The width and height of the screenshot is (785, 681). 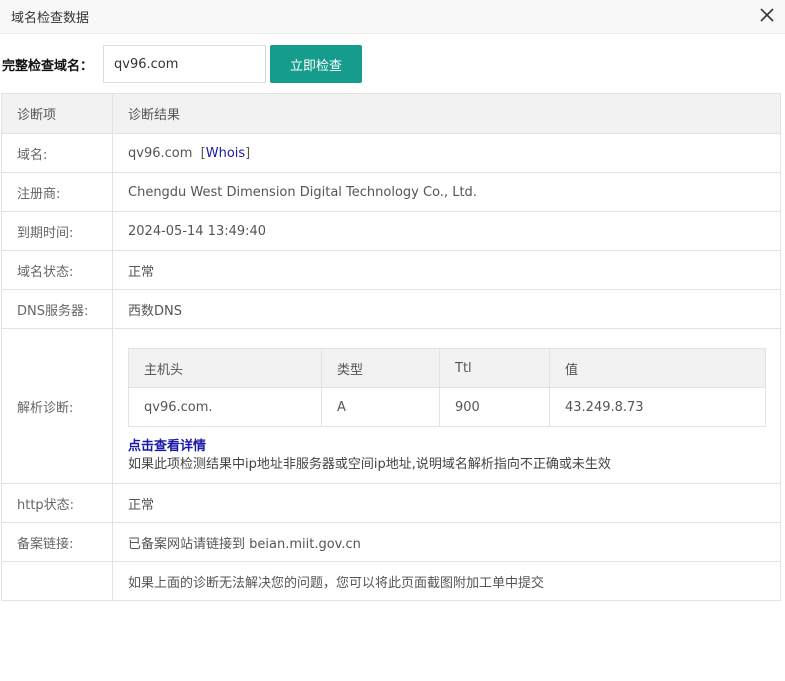 I want to click on dns-type: A, so click(x=380, y=407).